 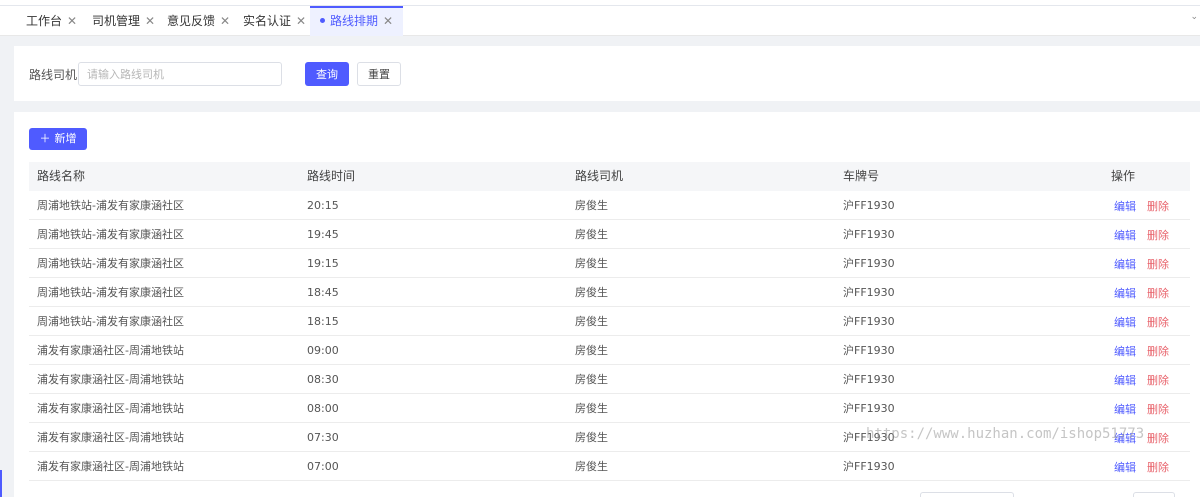 I want to click on table-row: 浦发有家康涵社区-周浦地铁站 09:00 房俊生 沪FF1930 编辑 删除, so click(x=609, y=350).